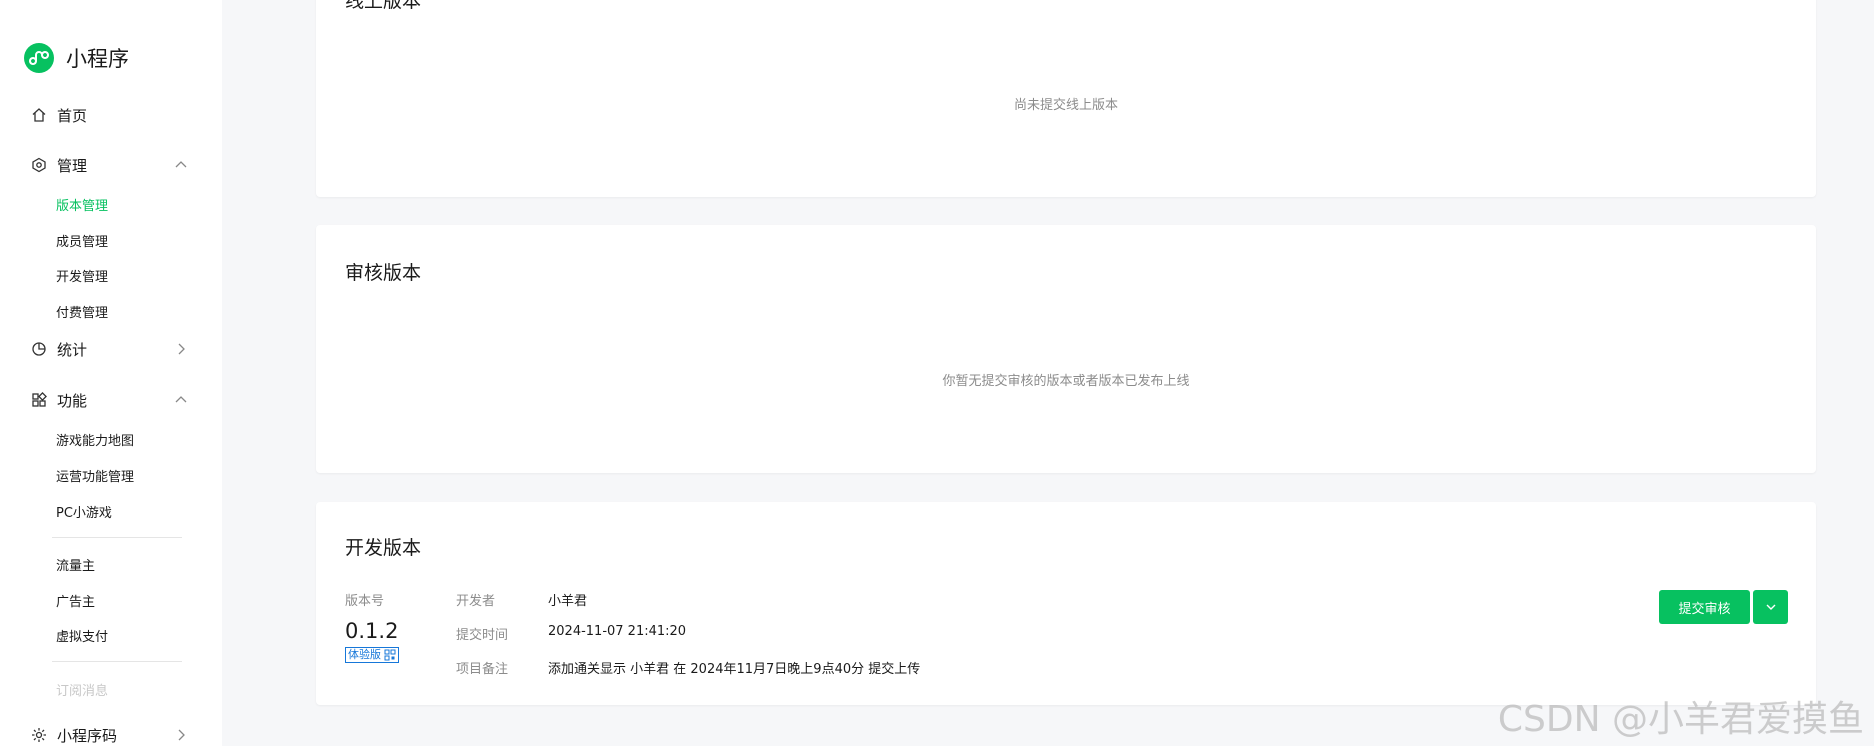 The width and height of the screenshot is (1874, 746). What do you see at coordinates (110, 115) in the screenshot?
I see `sidebar-item-home: 首页` at bounding box center [110, 115].